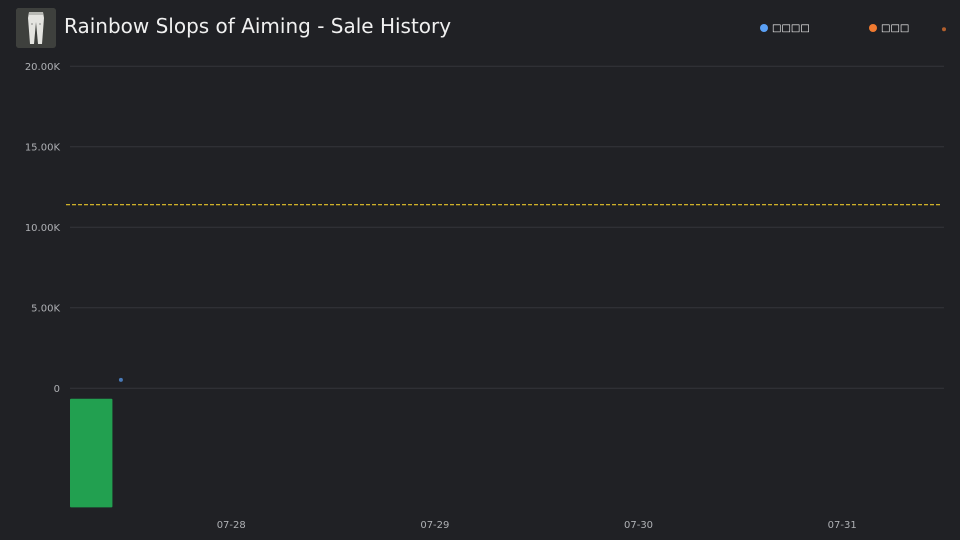 The width and height of the screenshot is (960, 540). Describe the element at coordinates (842, 525) in the screenshot. I see `x-tick-label: 07-31` at that location.